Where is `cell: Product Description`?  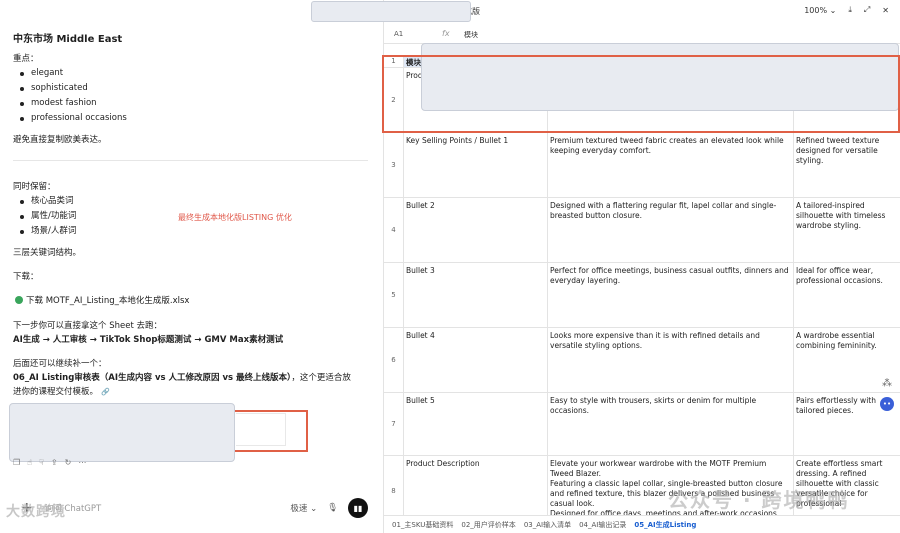
cell: Product Description is located at coordinates (476, 485).